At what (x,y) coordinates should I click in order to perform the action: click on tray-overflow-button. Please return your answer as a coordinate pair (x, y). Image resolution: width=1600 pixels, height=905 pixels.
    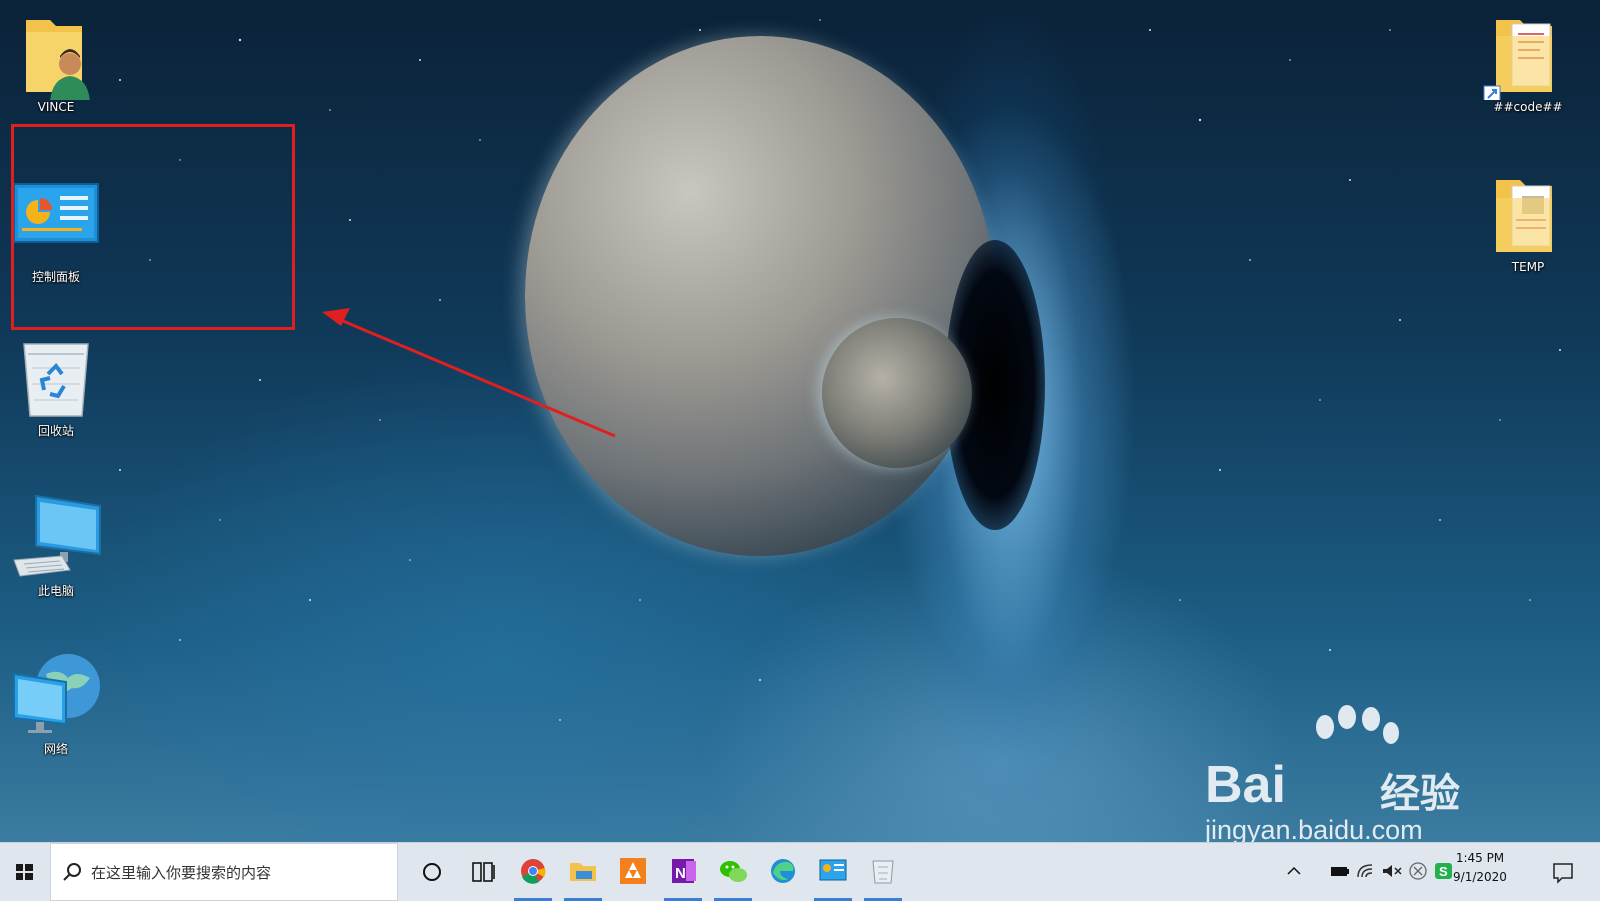
    Looking at the image, I should click on (1294, 871).